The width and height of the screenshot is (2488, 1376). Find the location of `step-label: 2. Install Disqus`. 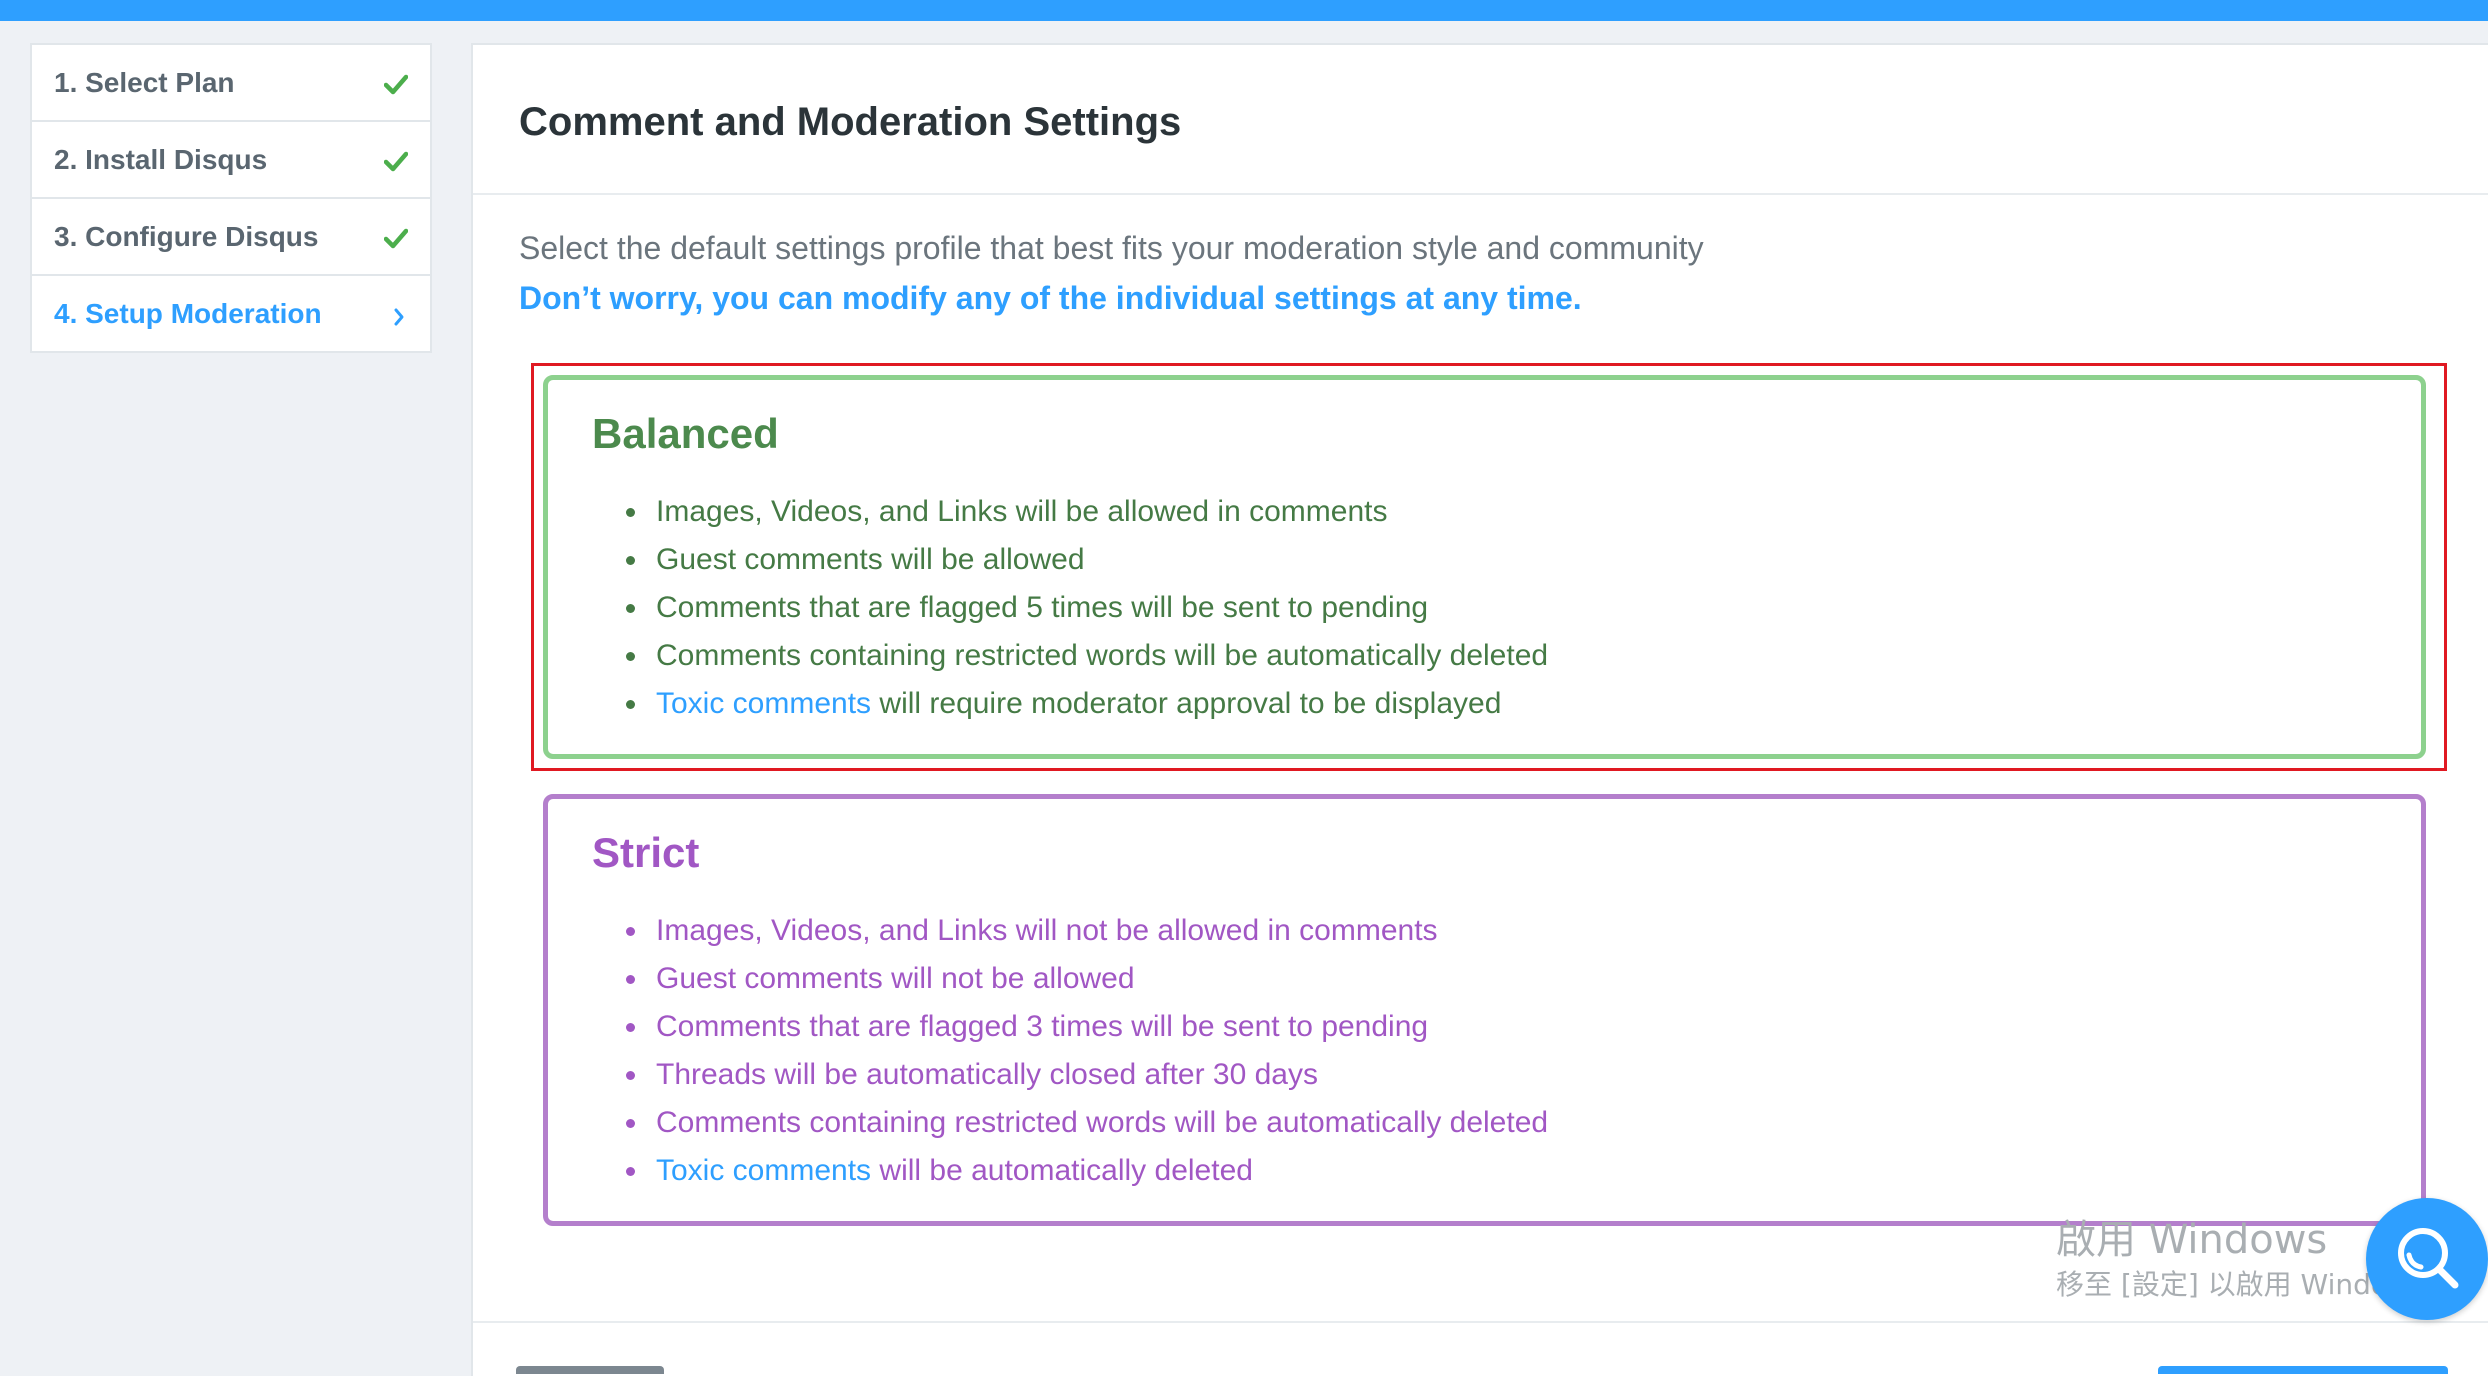

step-label: 2. Install Disqus is located at coordinates (161, 159).